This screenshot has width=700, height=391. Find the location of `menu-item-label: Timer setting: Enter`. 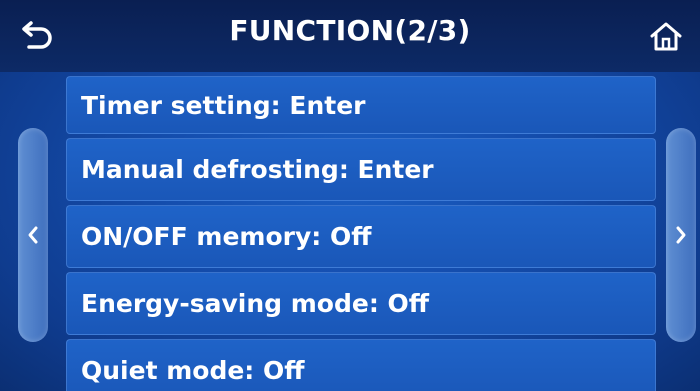

menu-item-label: Timer setting: Enter is located at coordinates (223, 105).